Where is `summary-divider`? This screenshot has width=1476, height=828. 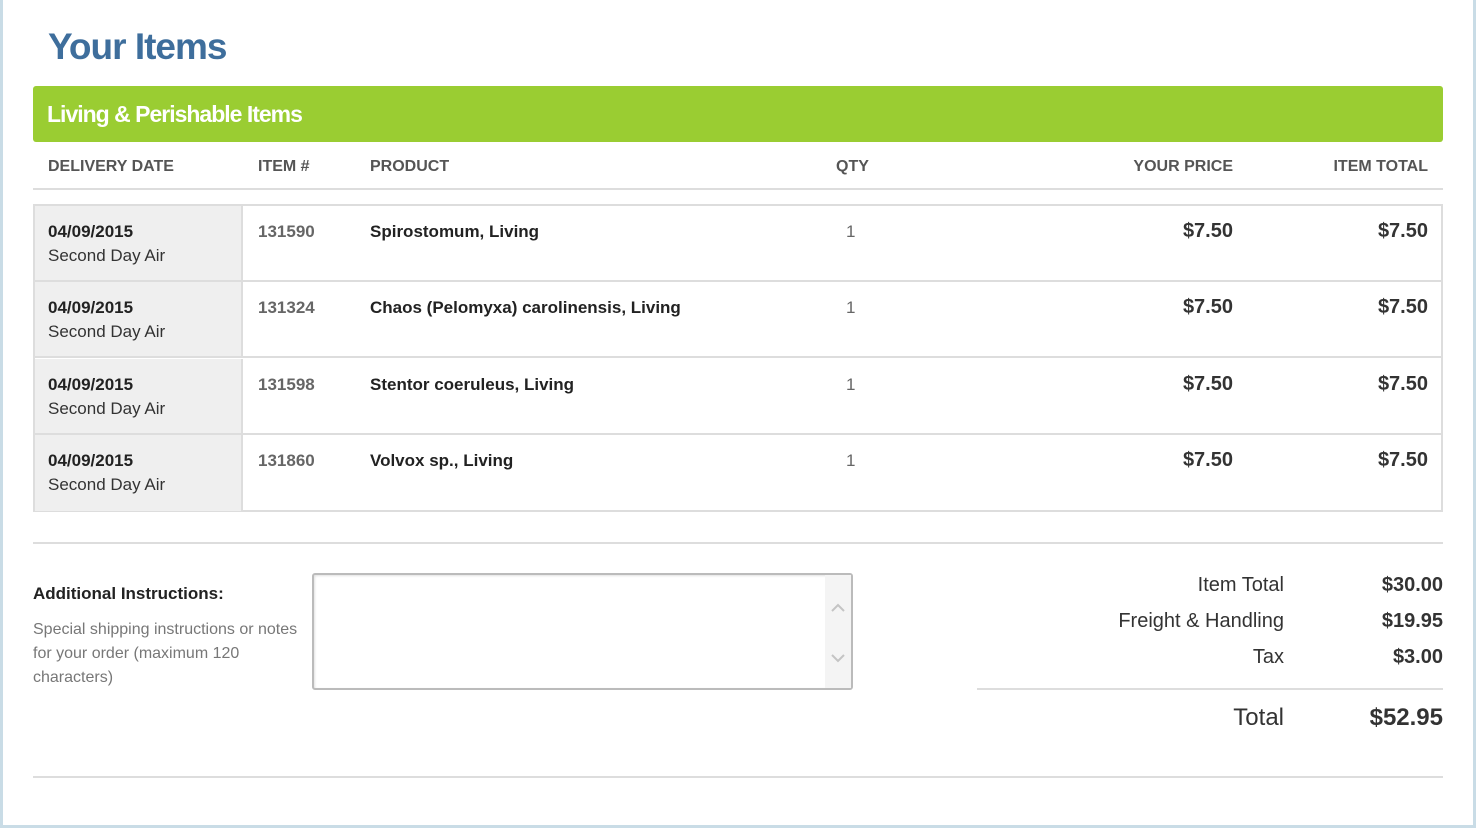
summary-divider is located at coordinates (1210, 689).